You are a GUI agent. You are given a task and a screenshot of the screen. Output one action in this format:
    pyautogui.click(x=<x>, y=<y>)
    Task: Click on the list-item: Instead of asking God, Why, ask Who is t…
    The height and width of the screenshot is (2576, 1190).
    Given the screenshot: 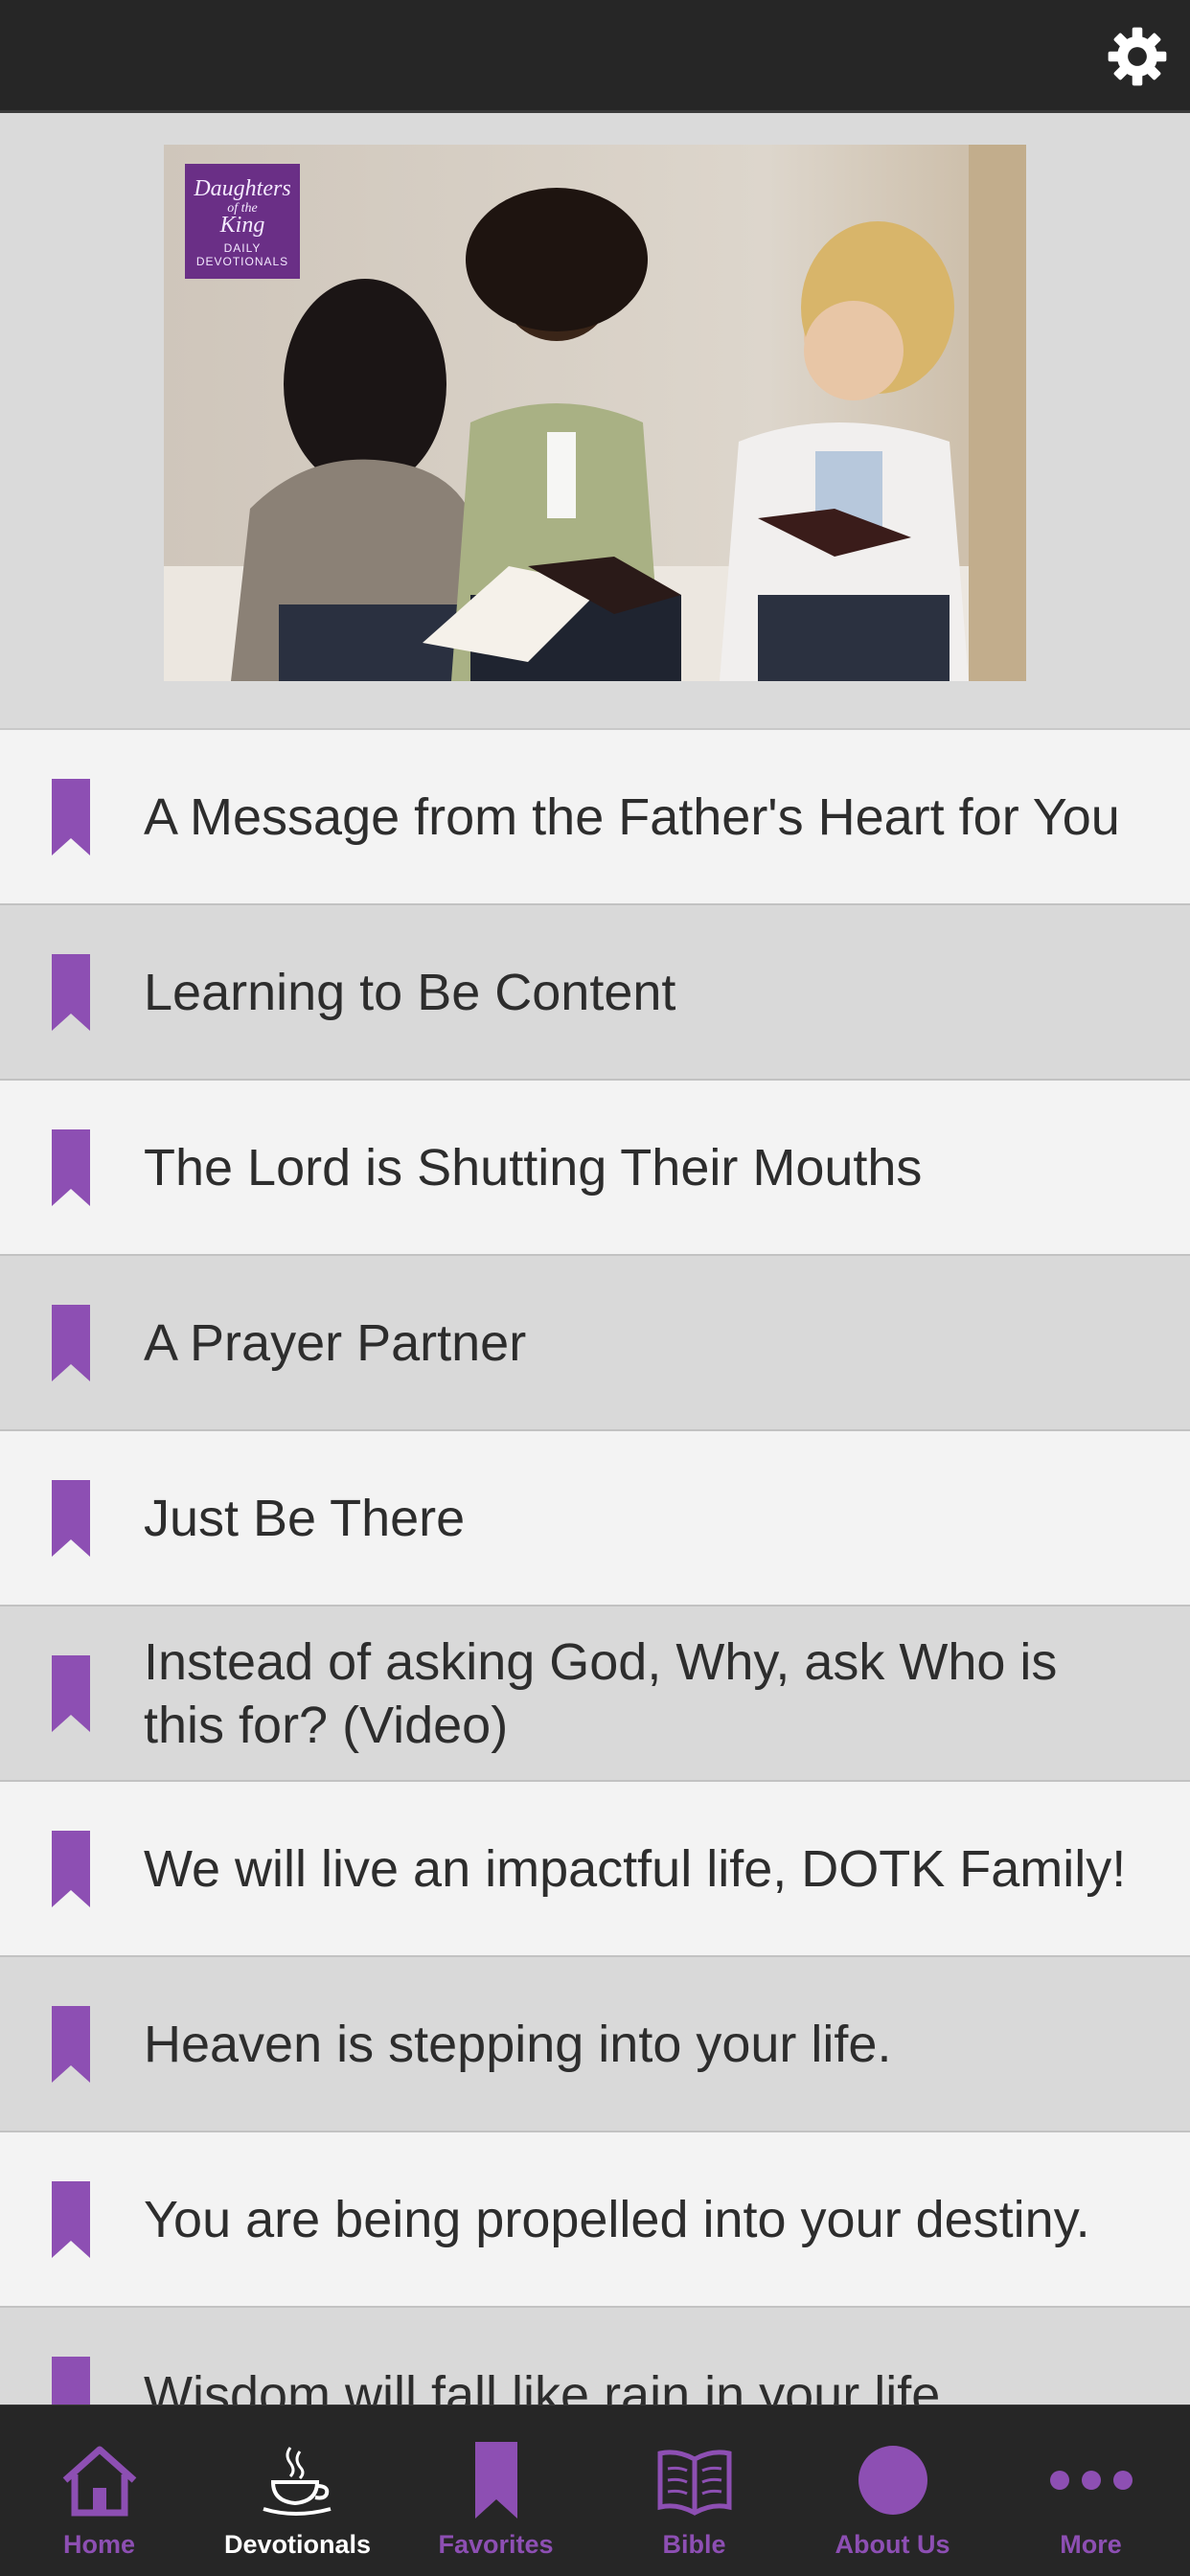 What is the action you would take?
    pyautogui.click(x=595, y=1694)
    